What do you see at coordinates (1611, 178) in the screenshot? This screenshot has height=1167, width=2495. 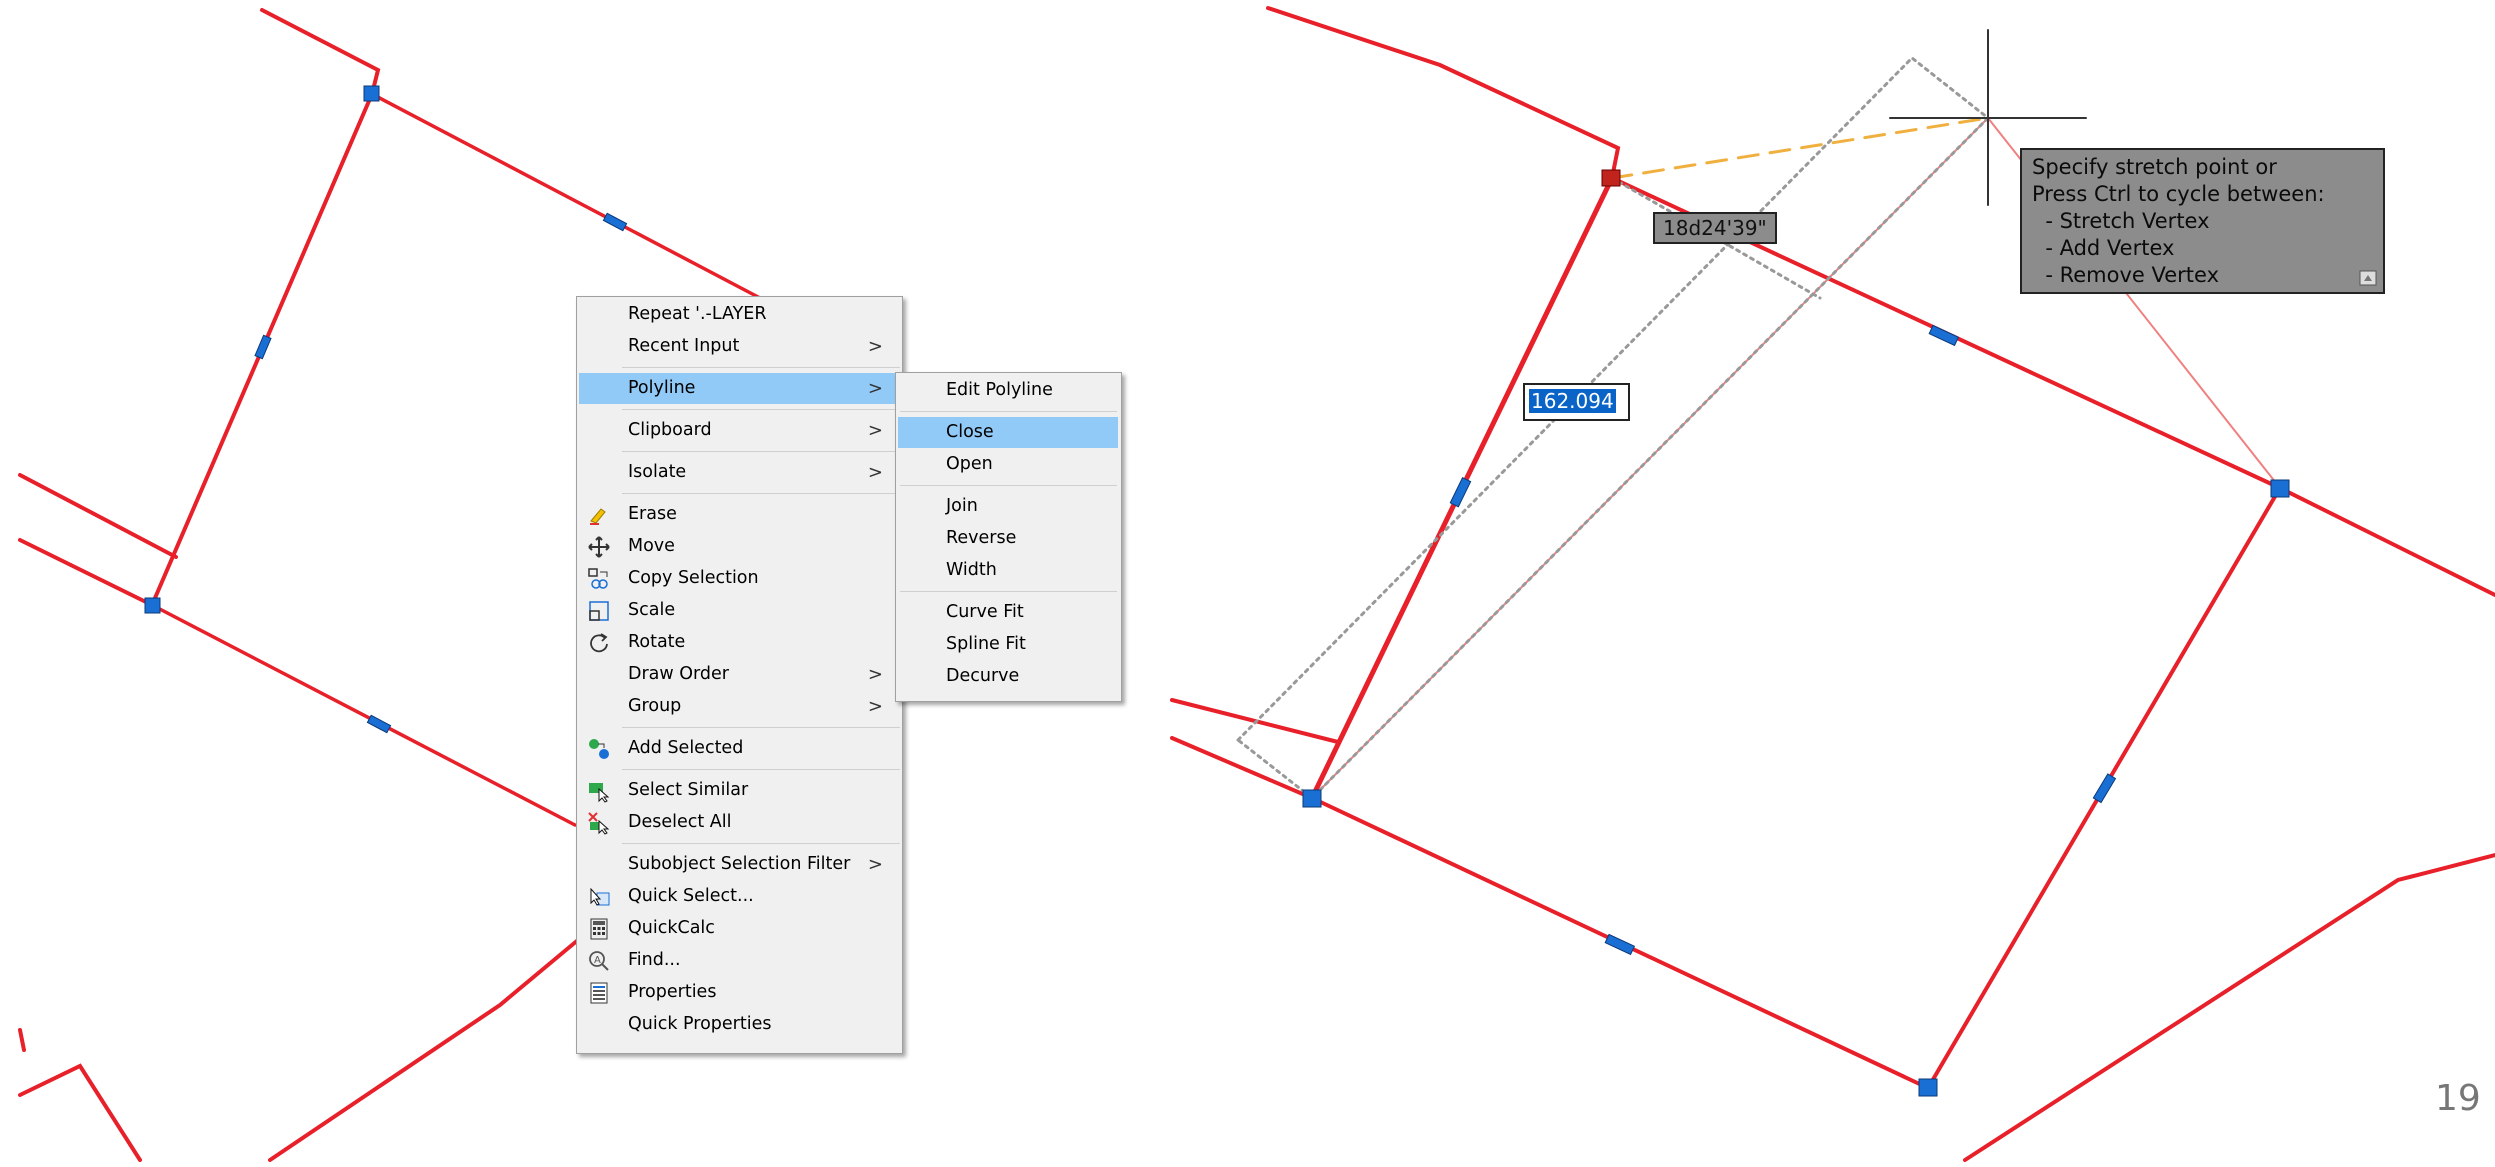 I see `vertex-grip-active` at bounding box center [1611, 178].